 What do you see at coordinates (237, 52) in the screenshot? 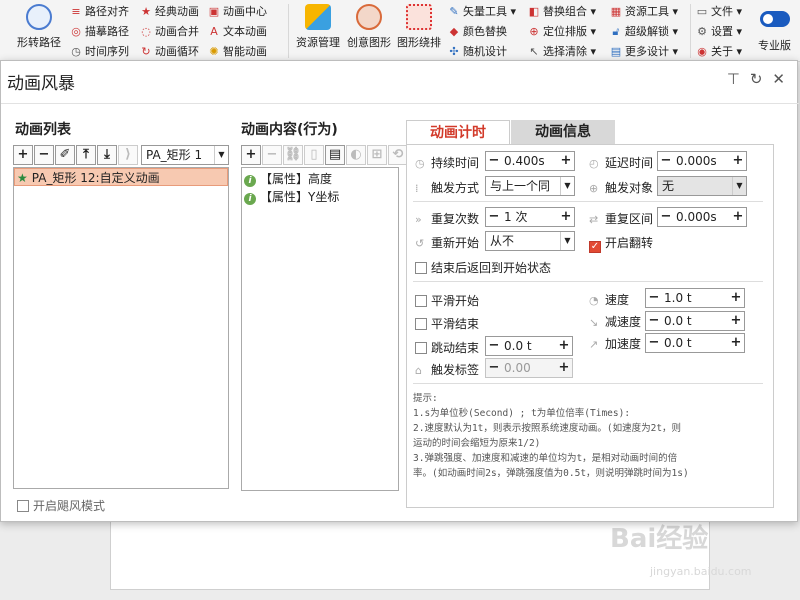
I see `ribbon-smart-anim: ✺ 智能动画` at bounding box center [237, 52].